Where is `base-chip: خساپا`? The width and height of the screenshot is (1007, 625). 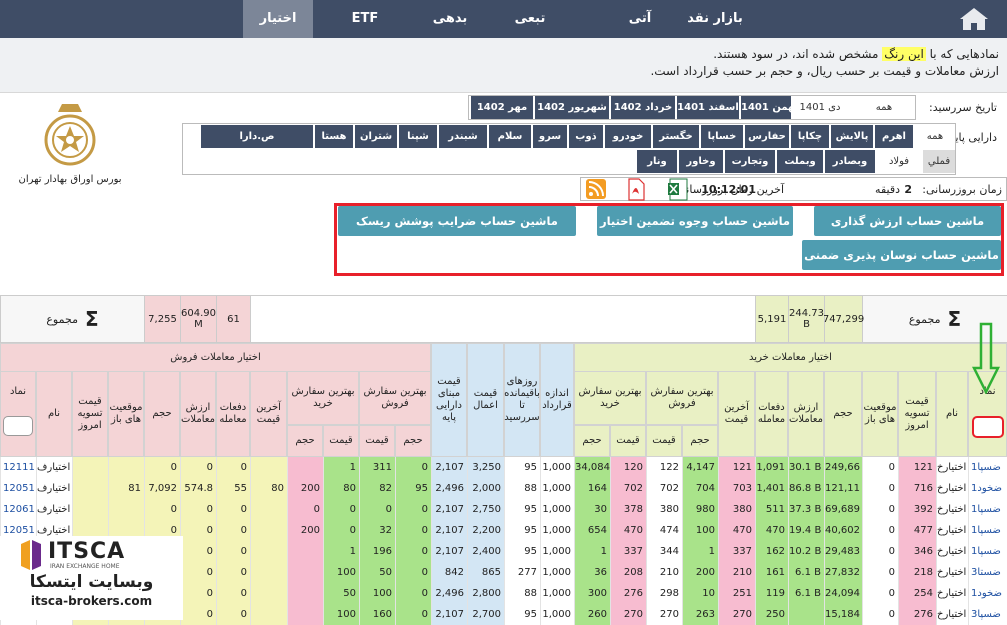
base-chip: خساپا is located at coordinates (722, 136).